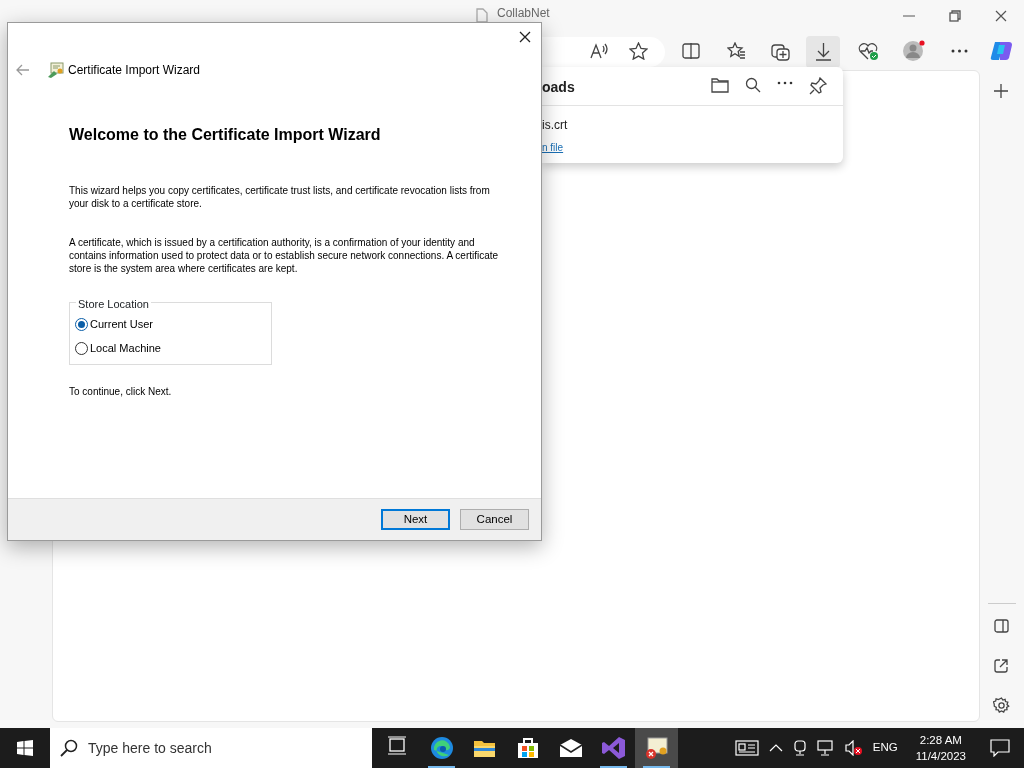 Image resolution: width=1024 pixels, height=768 pixels. What do you see at coordinates (225, 135) in the screenshot?
I see `wizard-heading: Welcome to the Certificate Import Wizard` at bounding box center [225, 135].